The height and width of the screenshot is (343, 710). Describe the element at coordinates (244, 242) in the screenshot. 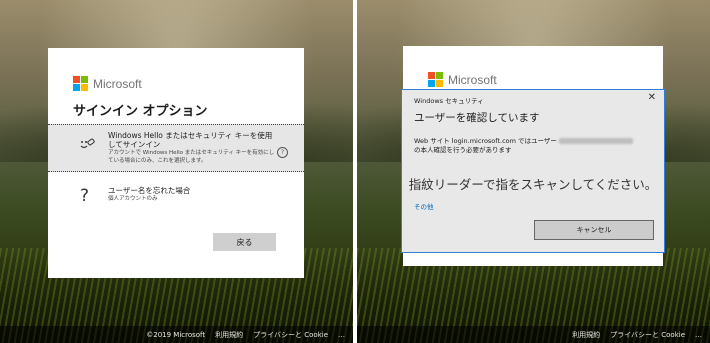

I see `back-button: 戻る` at that location.